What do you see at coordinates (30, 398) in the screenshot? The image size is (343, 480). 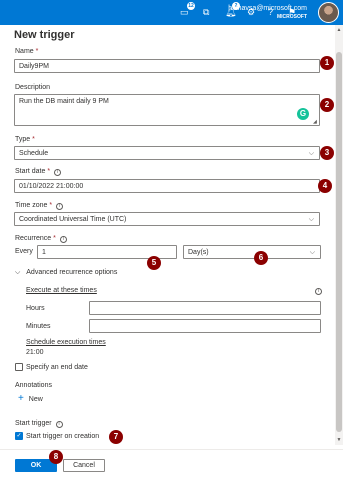 I see `new-annotation-button: + New` at bounding box center [30, 398].